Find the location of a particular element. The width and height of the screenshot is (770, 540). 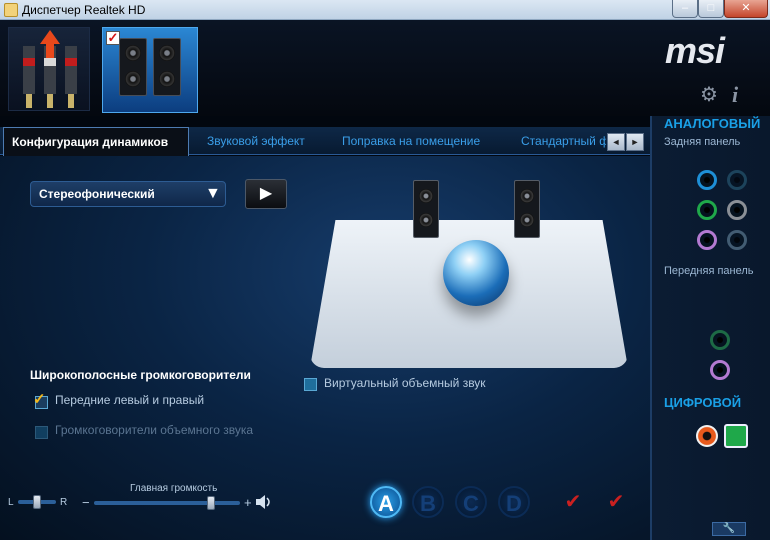

profile-b-button: B is located at coordinates (428, 502).